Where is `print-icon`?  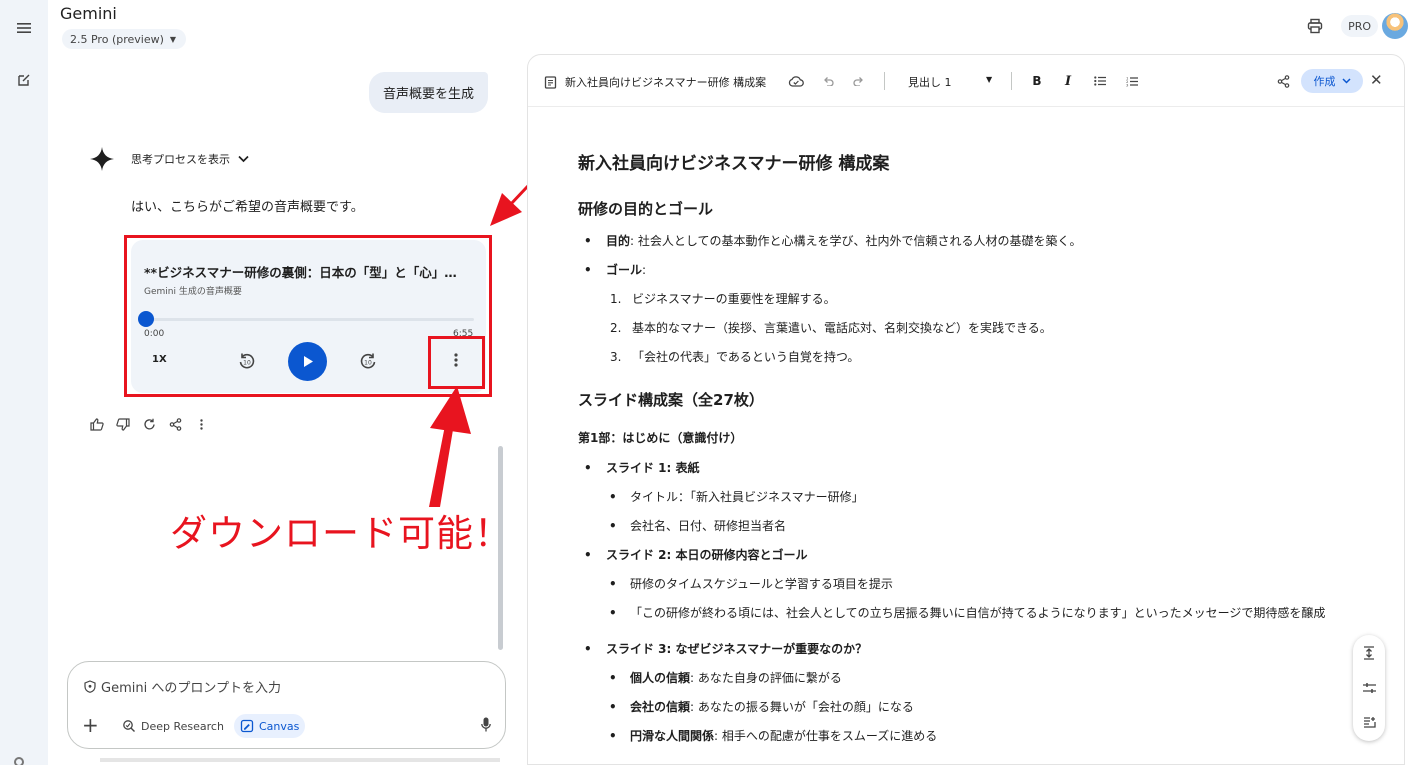 print-icon is located at coordinates (1315, 26).